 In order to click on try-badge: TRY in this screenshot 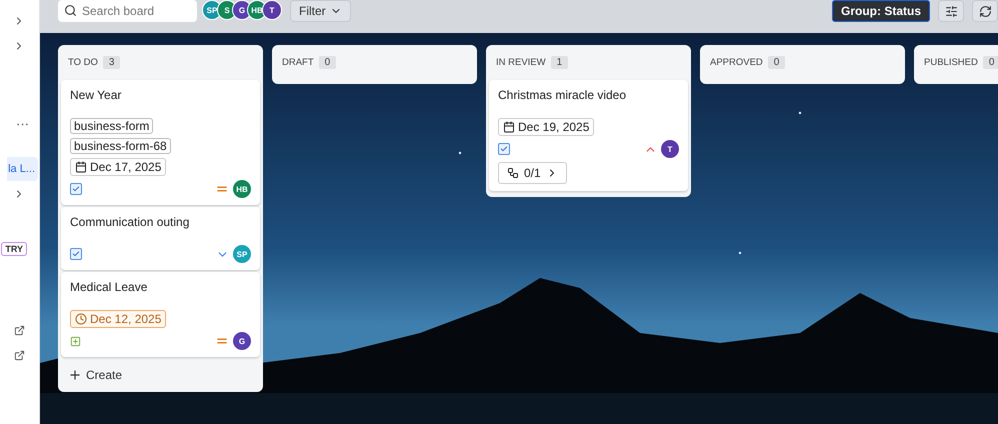, I will do `click(14, 249)`.